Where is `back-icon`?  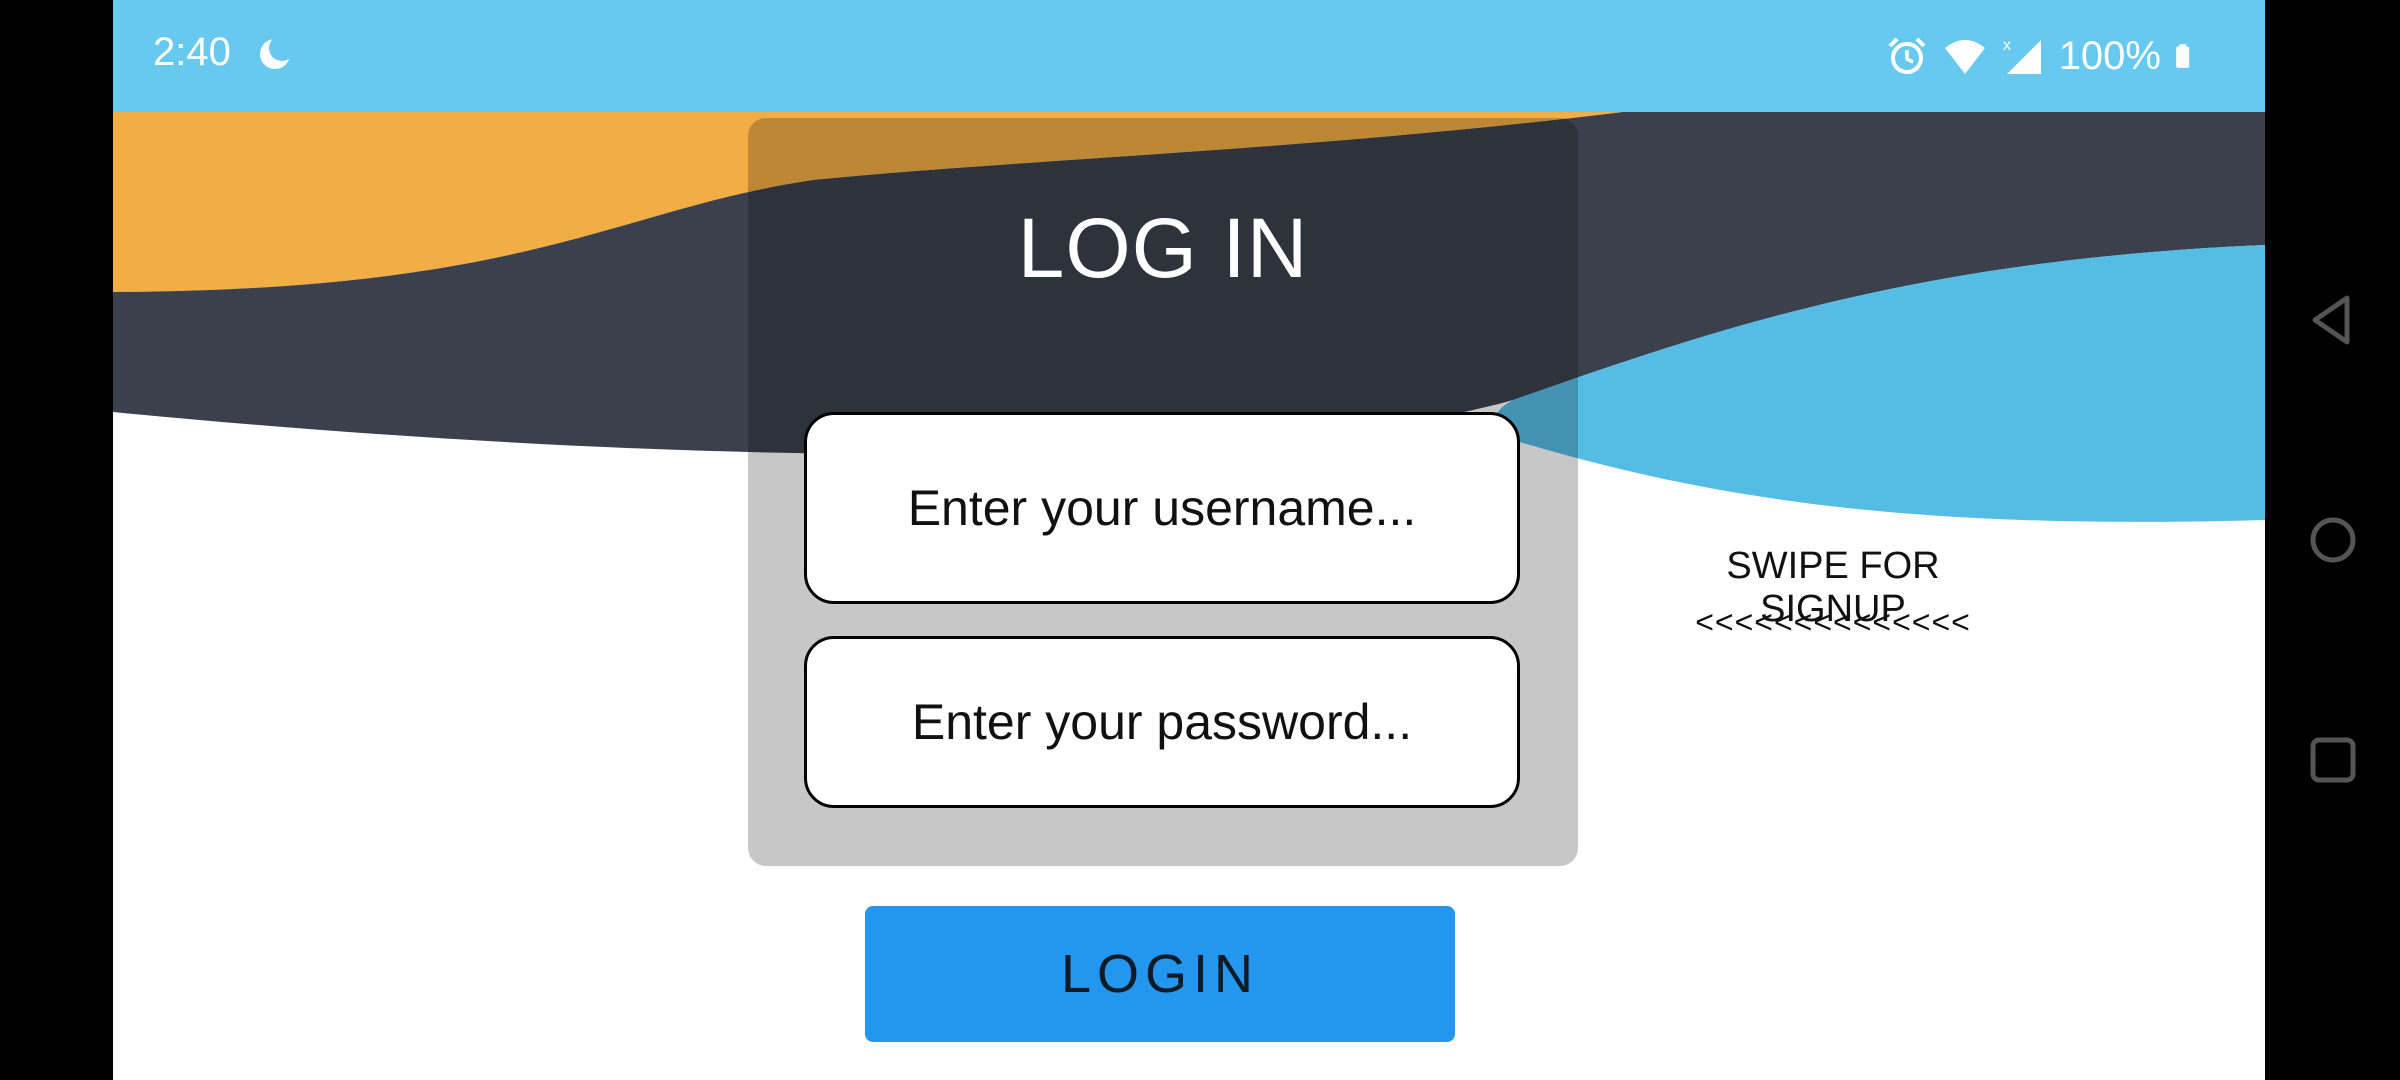 back-icon is located at coordinates (2333, 320).